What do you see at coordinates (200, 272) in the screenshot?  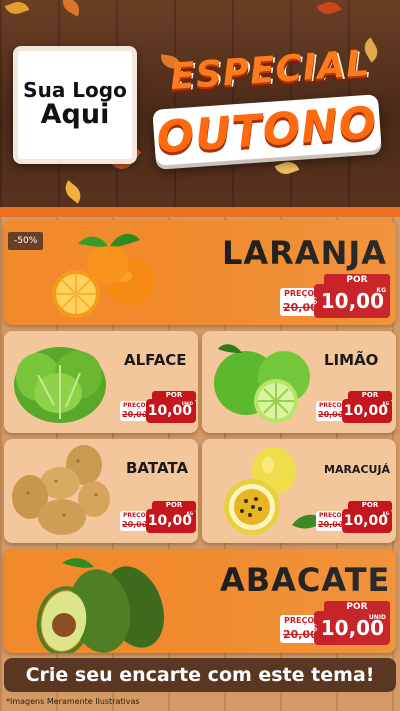 I see `product-card-laranja: -50% LARANJA POR PREÇO 20,00 KG R$ 10,00` at bounding box center [200, 272].